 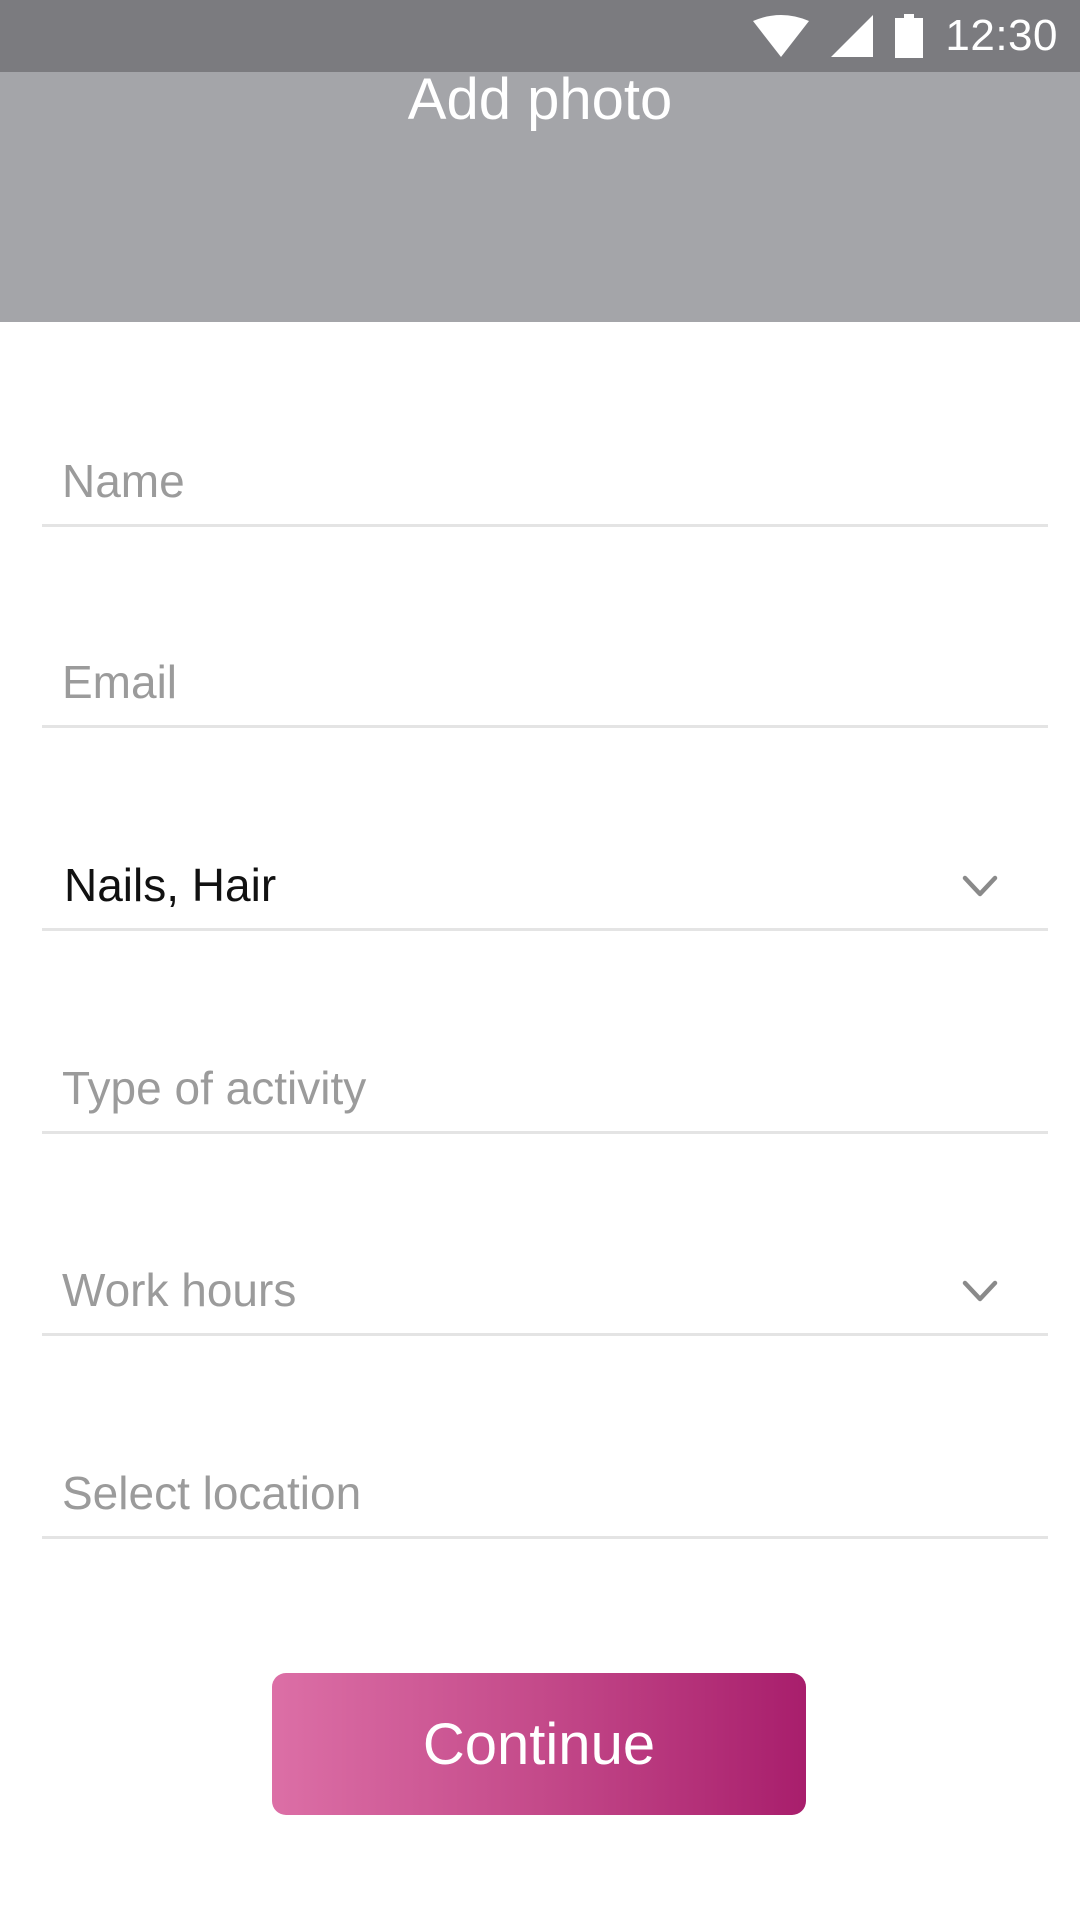 What do you see at coordinates (540, 194) in the screenshot?
I see `add-photo-area: Add photo` at bounding box center [540, 194].